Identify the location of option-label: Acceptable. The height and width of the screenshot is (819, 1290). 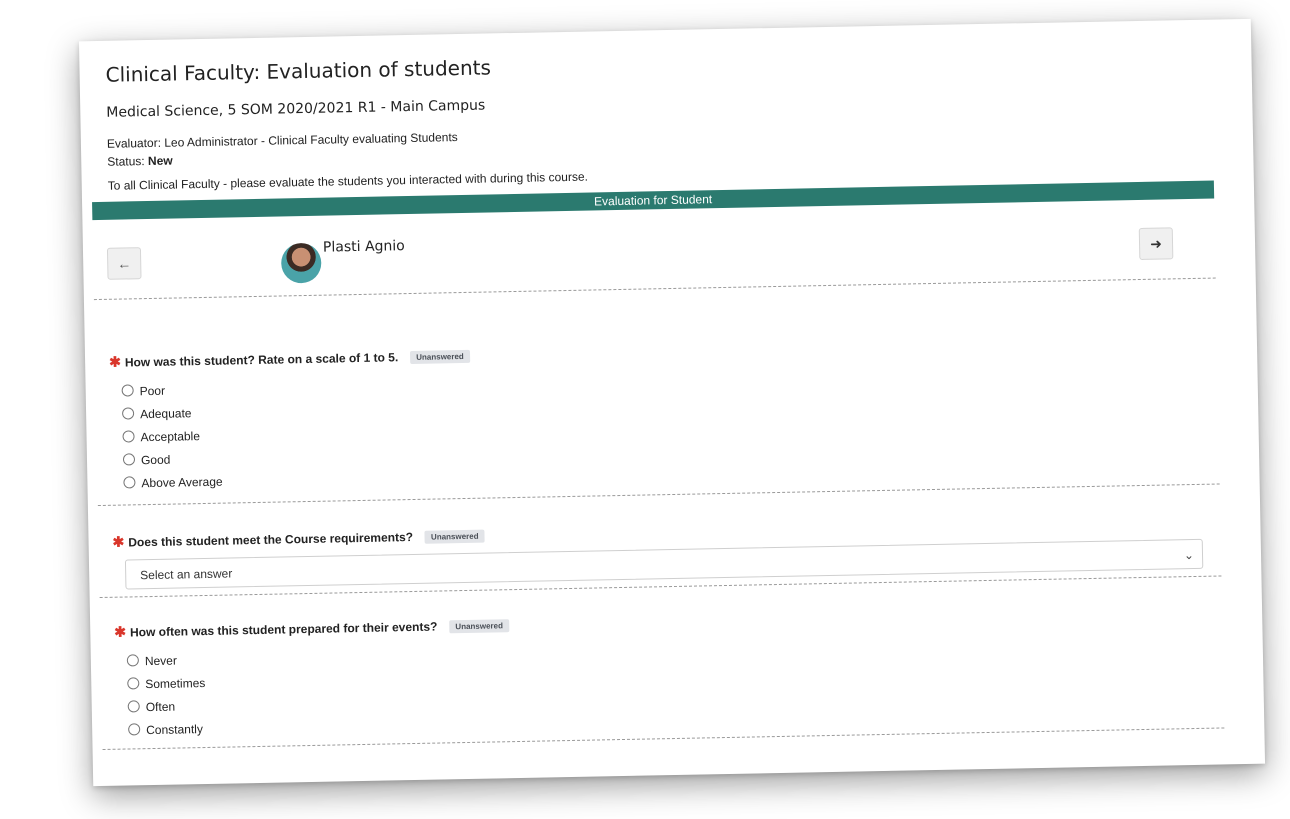
(170, 437).